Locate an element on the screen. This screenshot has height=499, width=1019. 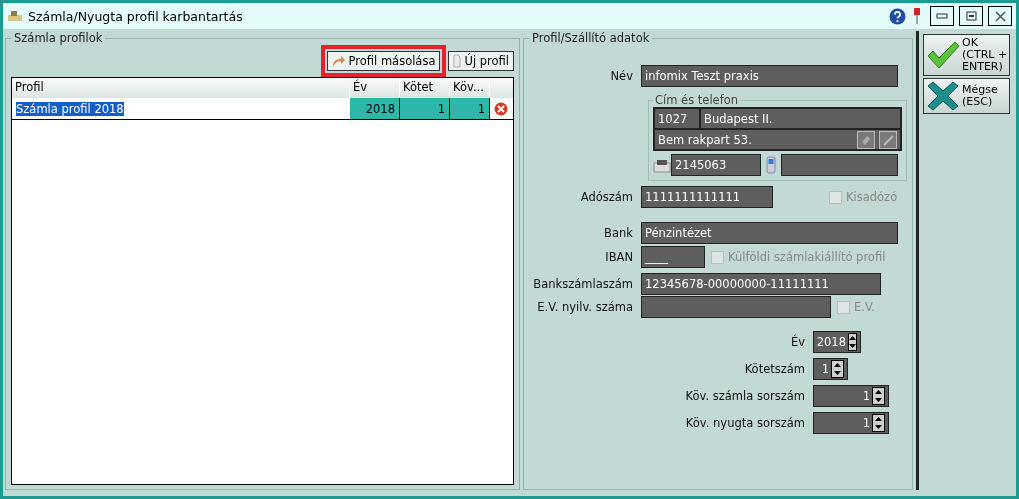
group-title: Profil/Szállító adatok is located at coordinates (591, 38).